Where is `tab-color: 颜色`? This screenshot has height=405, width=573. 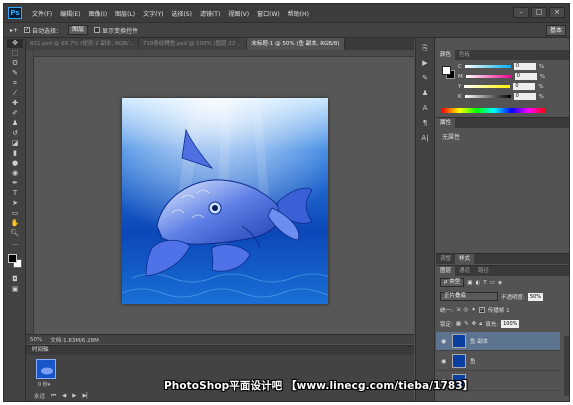 tab-color: 颜色 is located at coordinates (446, 55).